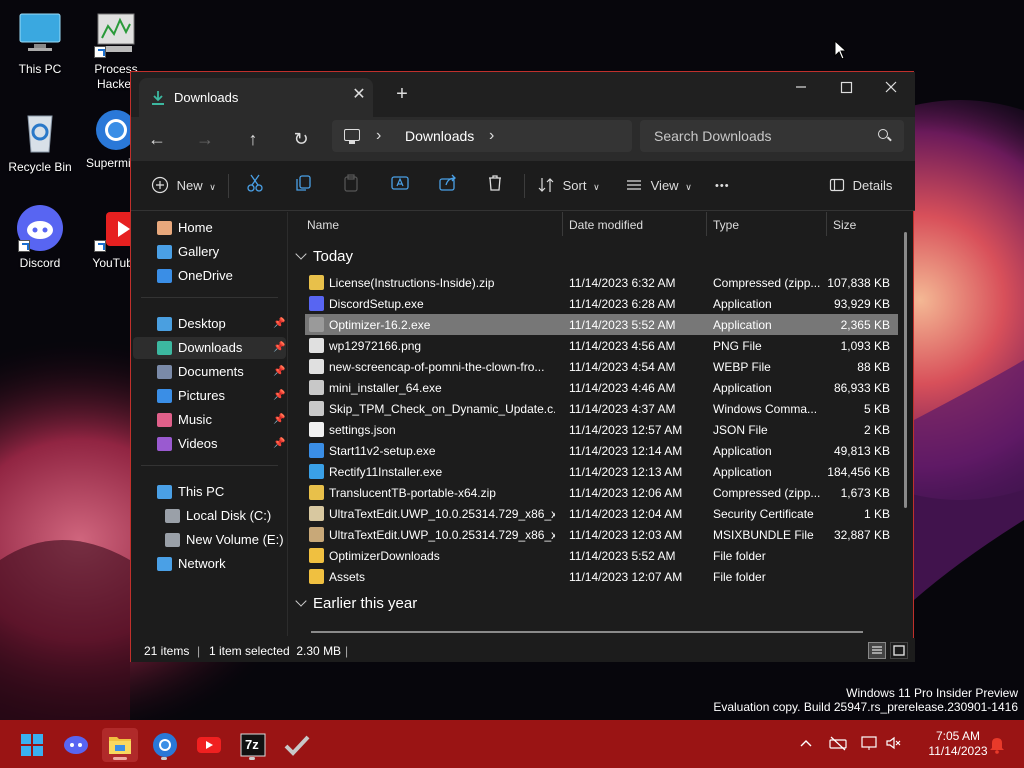 Image resolution: width=1024 pixels, height=768 pixels. Describe the element at coordinates (253, 139) in the screenshot. I see `up-button: ↑` at that location.